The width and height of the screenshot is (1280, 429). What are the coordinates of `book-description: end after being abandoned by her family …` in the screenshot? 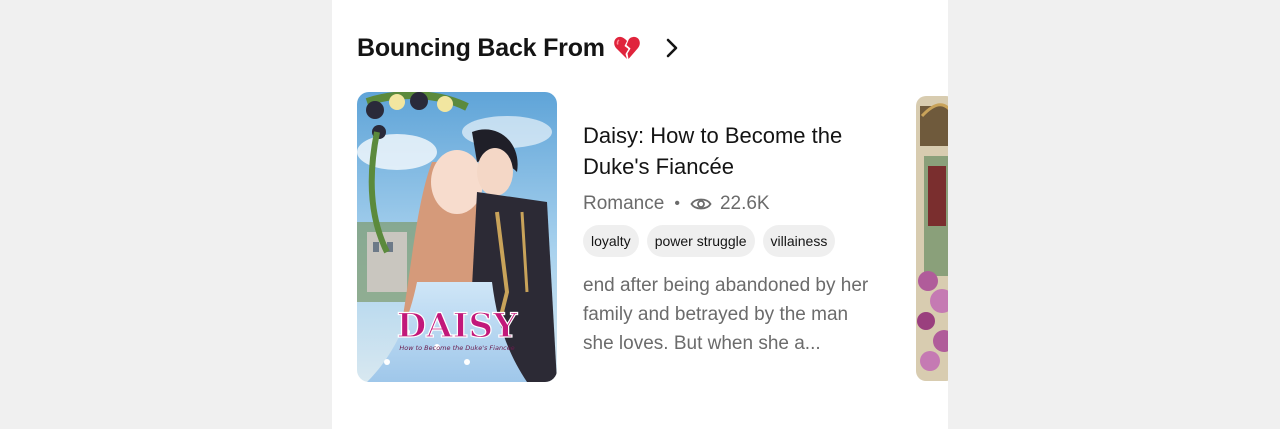 It's located at (726, 314).